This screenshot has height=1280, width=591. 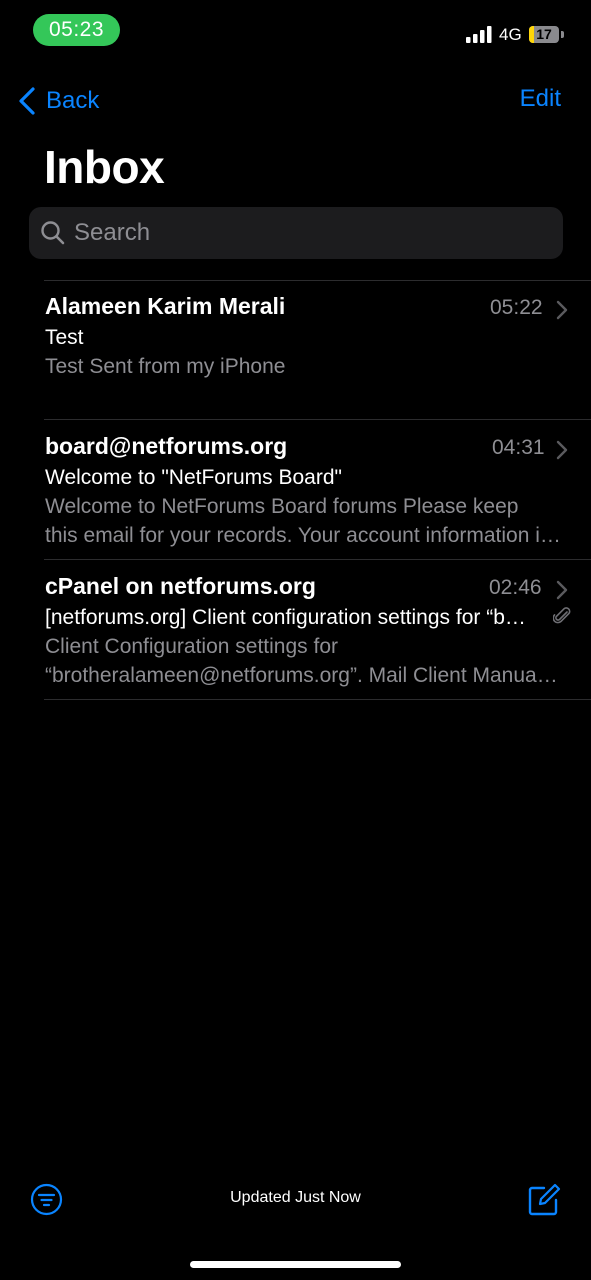 I want to click on edit-button: Edit, so click(x=540, y=99).